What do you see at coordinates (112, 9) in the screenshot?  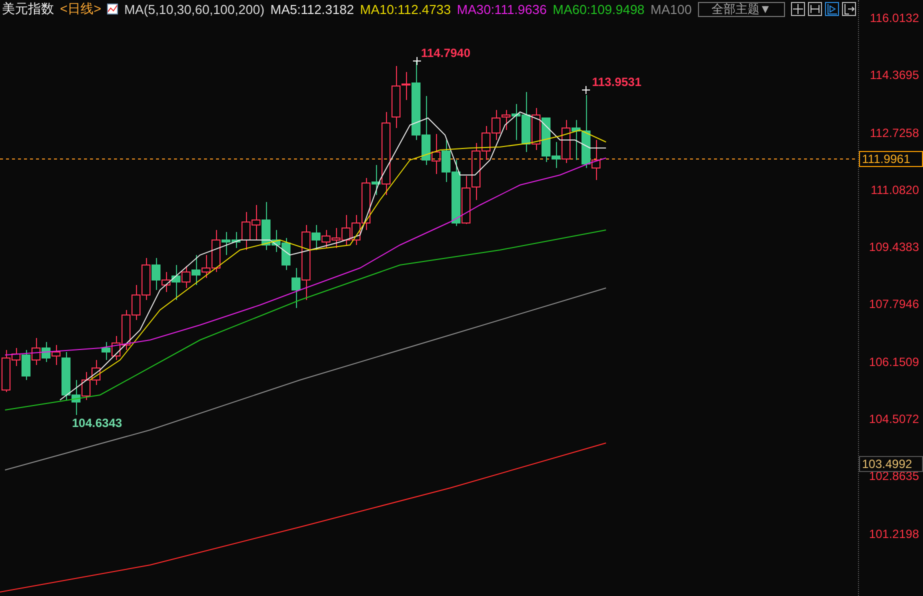 I see `chart-icon` at bounding box center [112, 9].